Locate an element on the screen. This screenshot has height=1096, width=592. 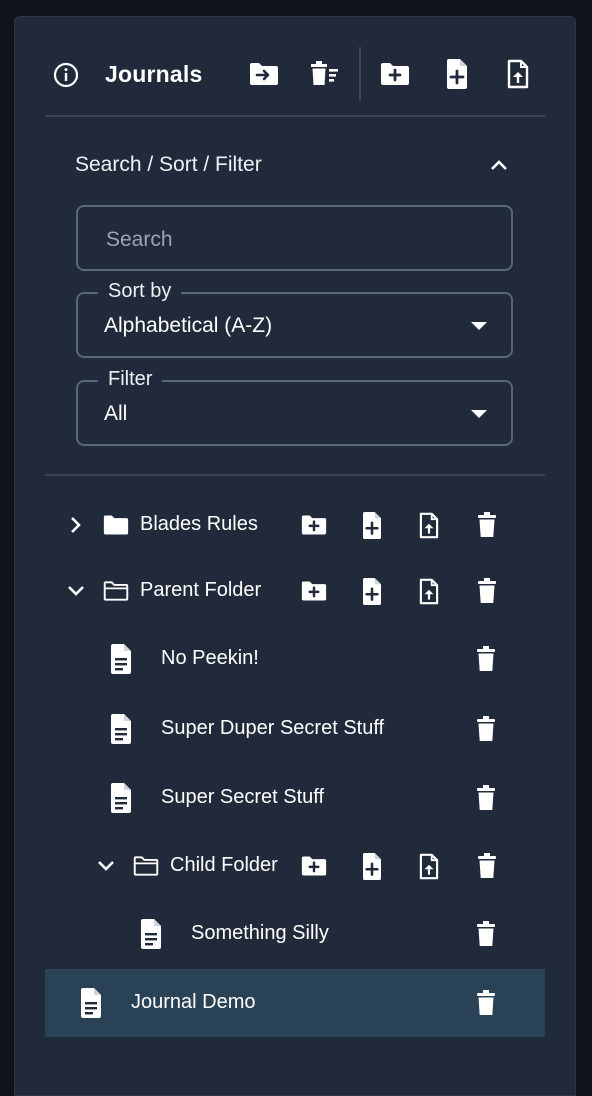
filter-value: All is located at coordinates (116, 413).